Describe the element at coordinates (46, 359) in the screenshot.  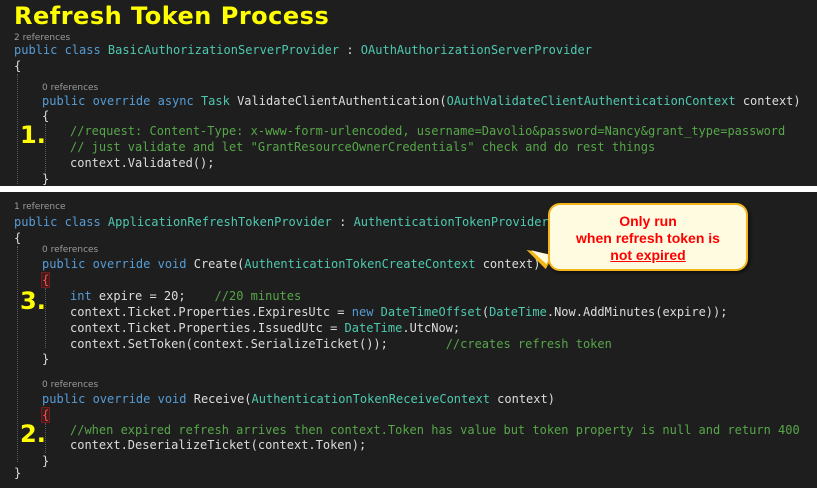
I see `create-close-brace: }` at that location.